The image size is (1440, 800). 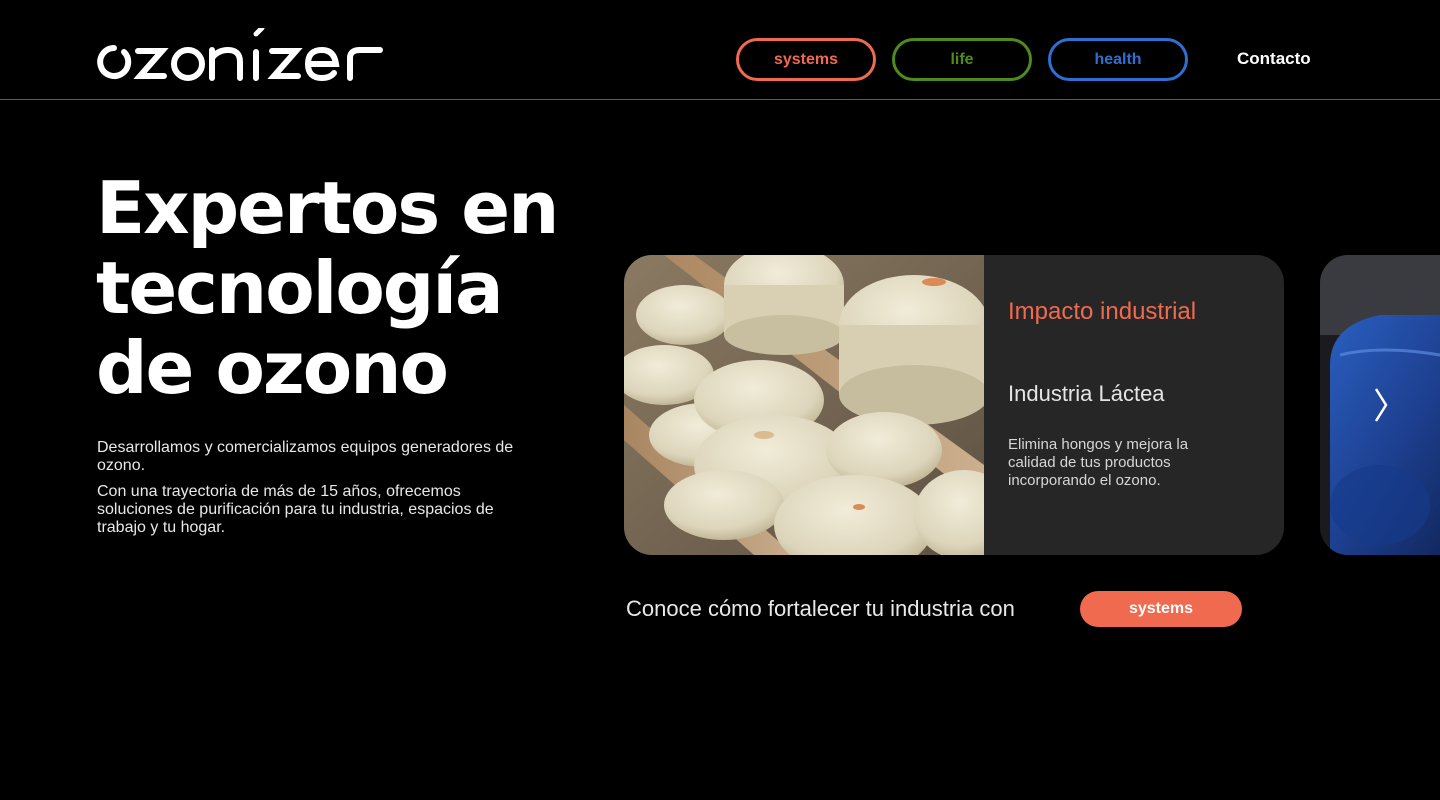 I want to click on hero-title-line-1: Expertos en, so click(x=327, y=208).